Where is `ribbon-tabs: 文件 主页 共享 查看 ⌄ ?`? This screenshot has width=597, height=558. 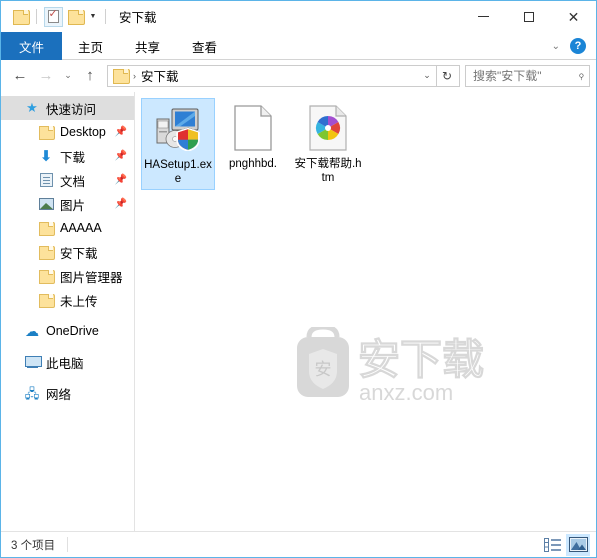 ribbon-tabs: 文件 主页 共享 查看 ⌄ ? is located at coordinates (298, 46).